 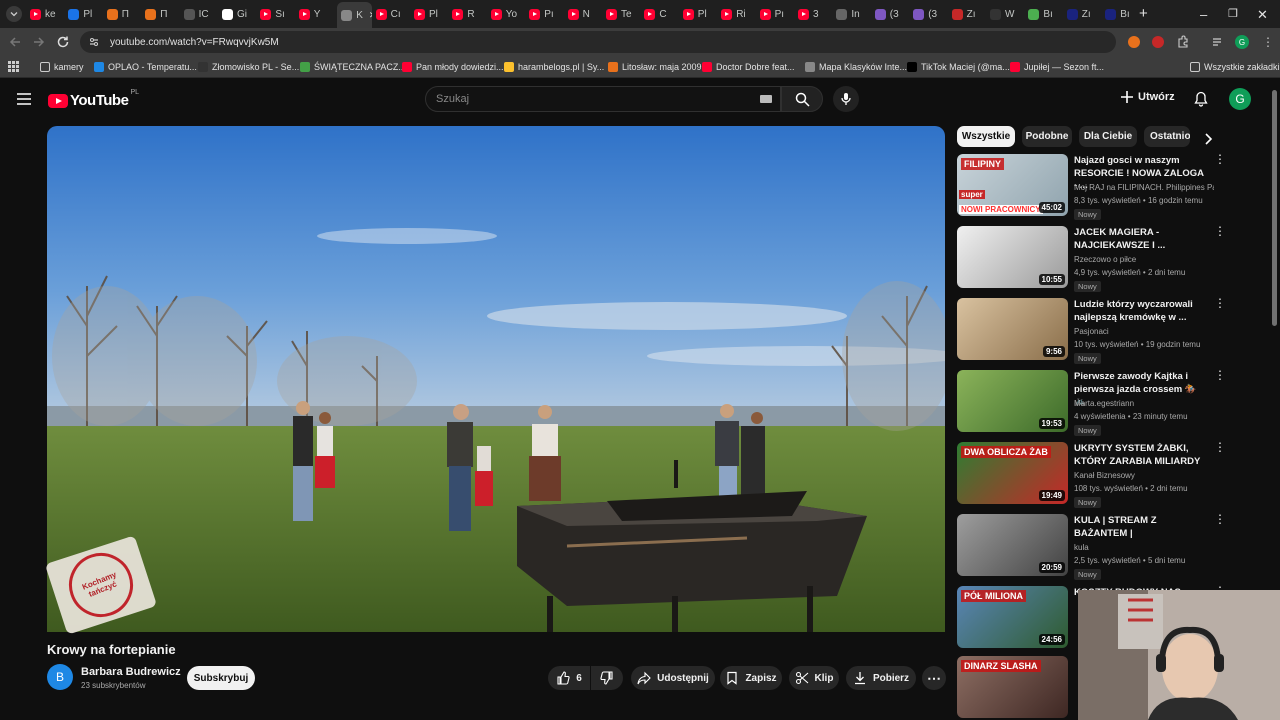 What do you see at coordinates (200, 14) in the screenshot?
I see `browser-tab: IC` at bounding box center [200, 14].